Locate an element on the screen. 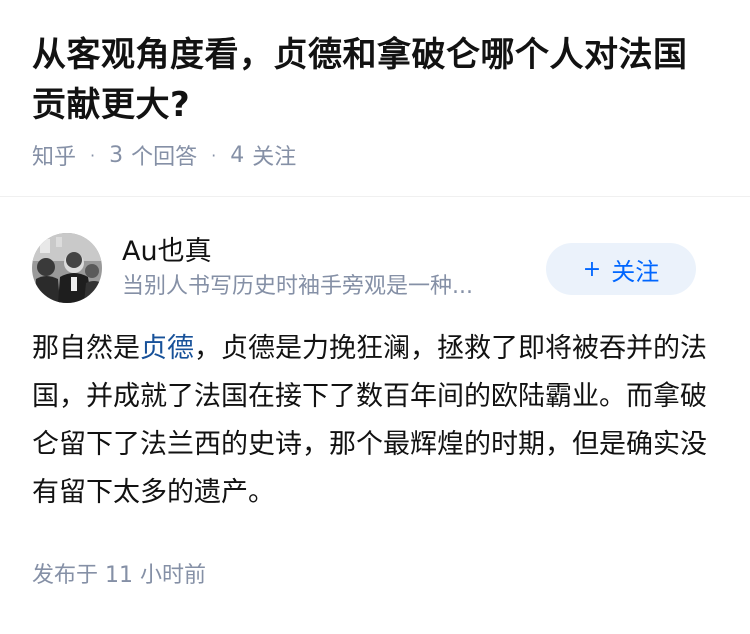  avatar-photo-icon is located at coordinates (67, 268).